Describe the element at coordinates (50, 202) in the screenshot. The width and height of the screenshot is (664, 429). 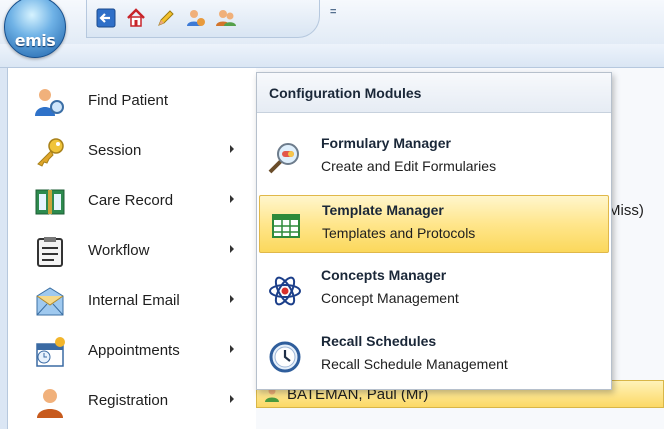
I see `care-record-icon` at that location.